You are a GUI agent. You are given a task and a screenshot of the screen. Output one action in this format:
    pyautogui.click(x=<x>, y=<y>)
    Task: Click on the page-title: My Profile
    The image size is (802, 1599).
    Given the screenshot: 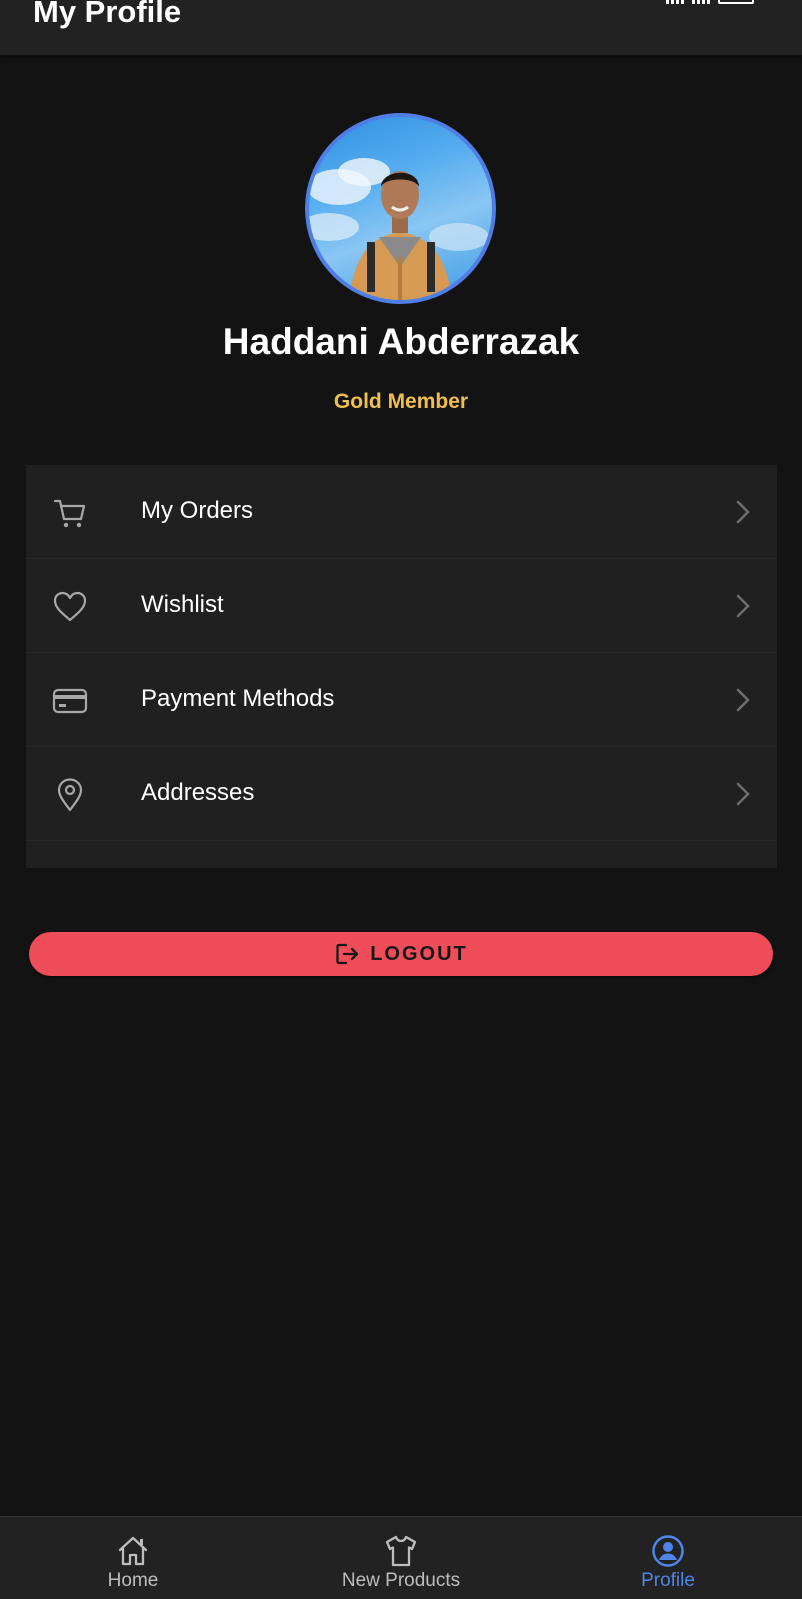 What is the action you would take?
    pyautogui.click(x=107, y=14)
    